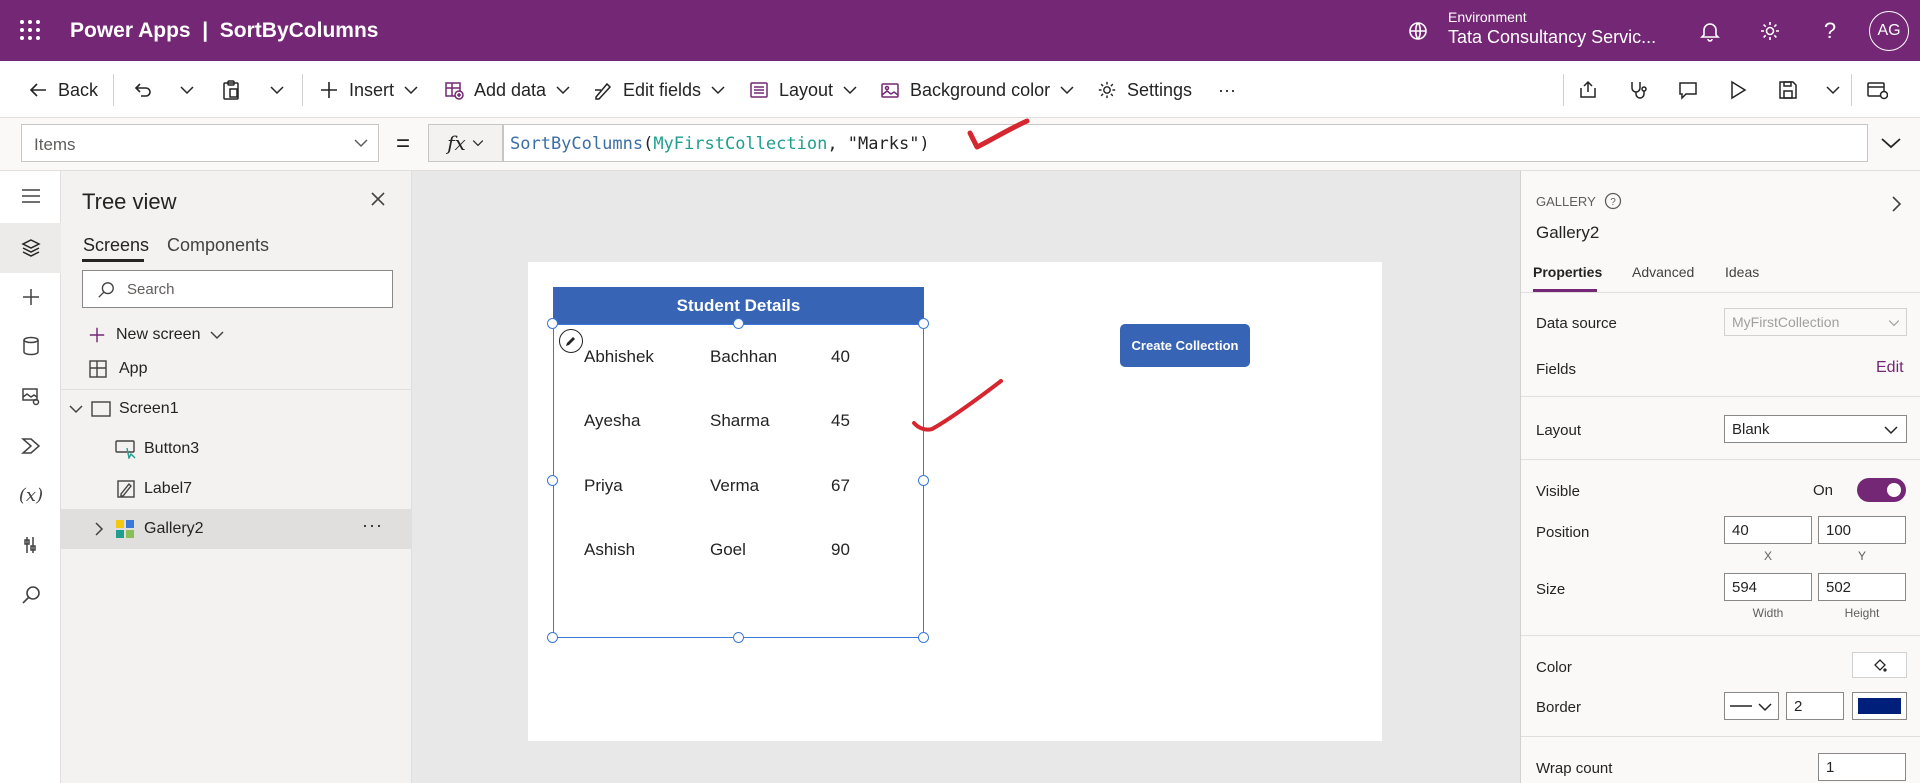 The image size is (1920, 783). I want to click on tab-properties: Properties, so click(1567, 272).